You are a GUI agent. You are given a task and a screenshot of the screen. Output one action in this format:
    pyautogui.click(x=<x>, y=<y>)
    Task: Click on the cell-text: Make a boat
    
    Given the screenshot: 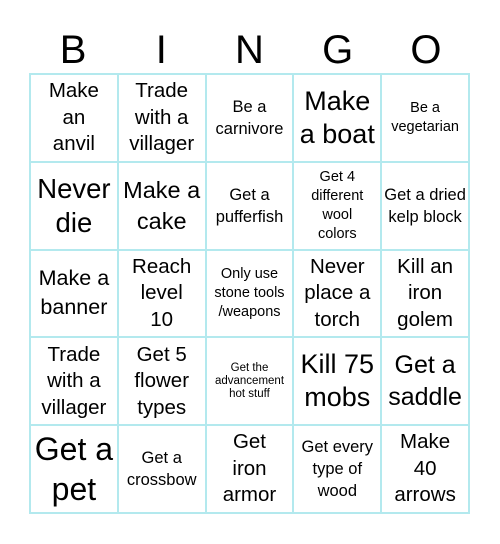 What is the action you would take?
    pyautogui.click(x=337, y=117)
    